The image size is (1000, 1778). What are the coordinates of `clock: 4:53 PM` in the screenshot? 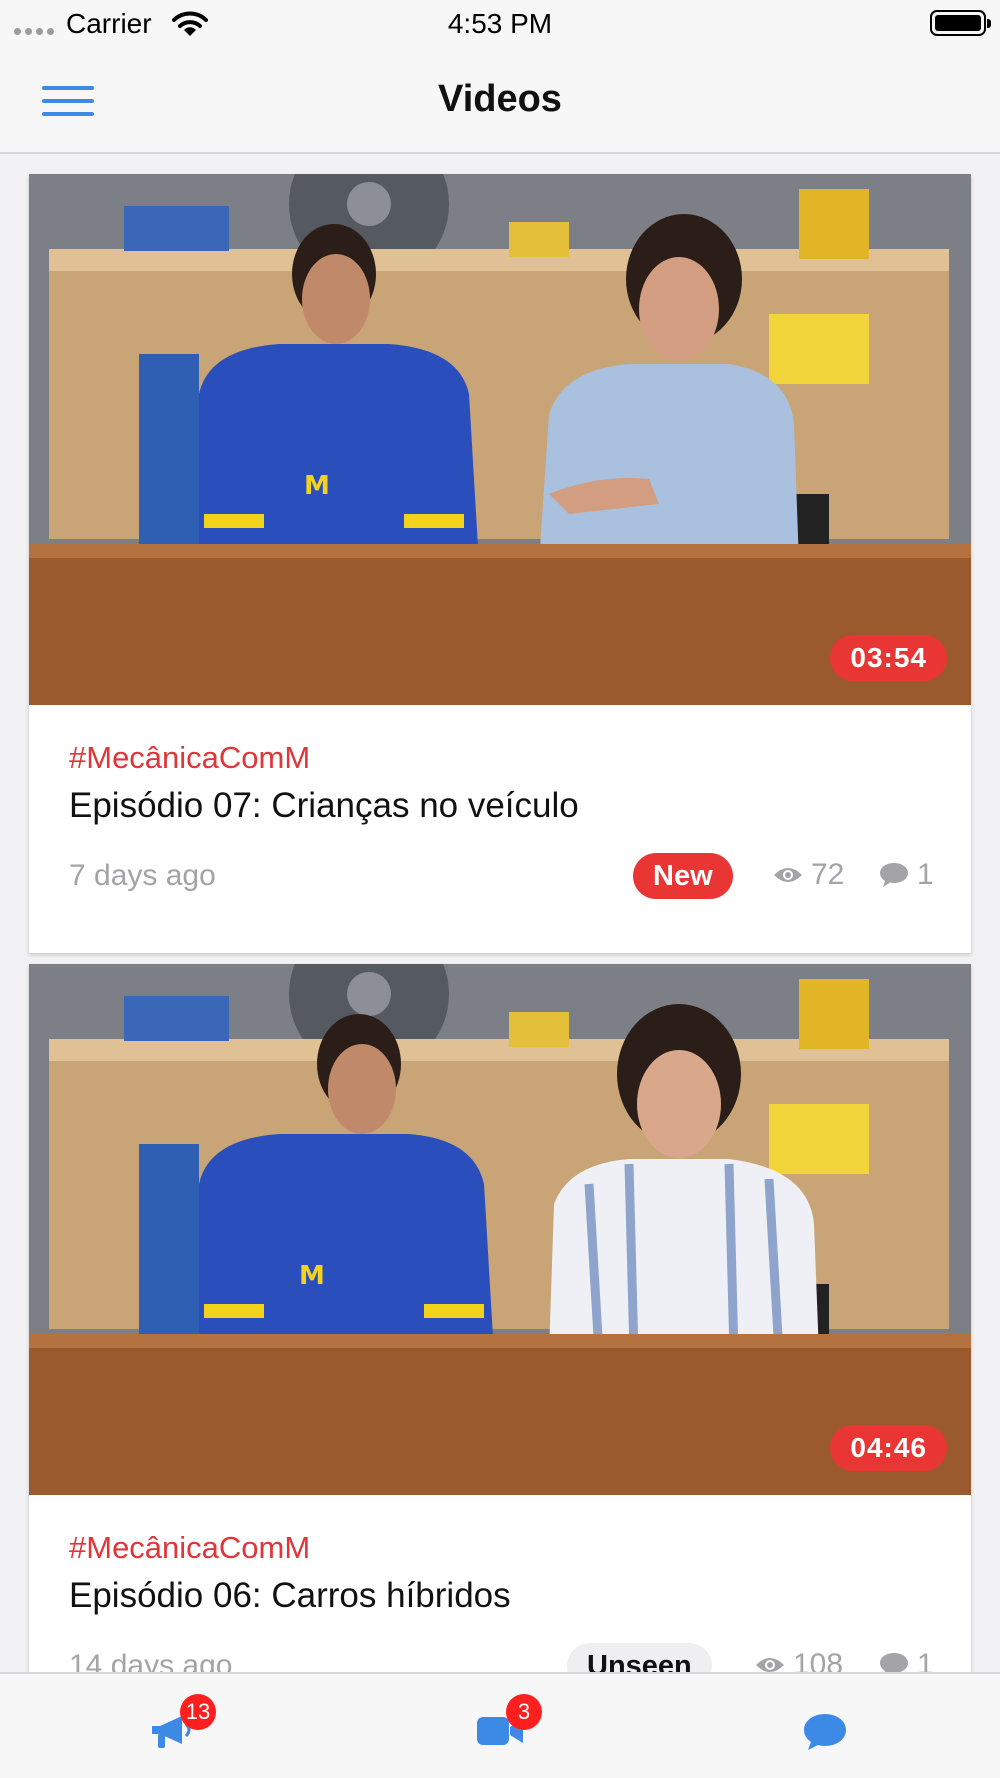 It's located at (500, 23).